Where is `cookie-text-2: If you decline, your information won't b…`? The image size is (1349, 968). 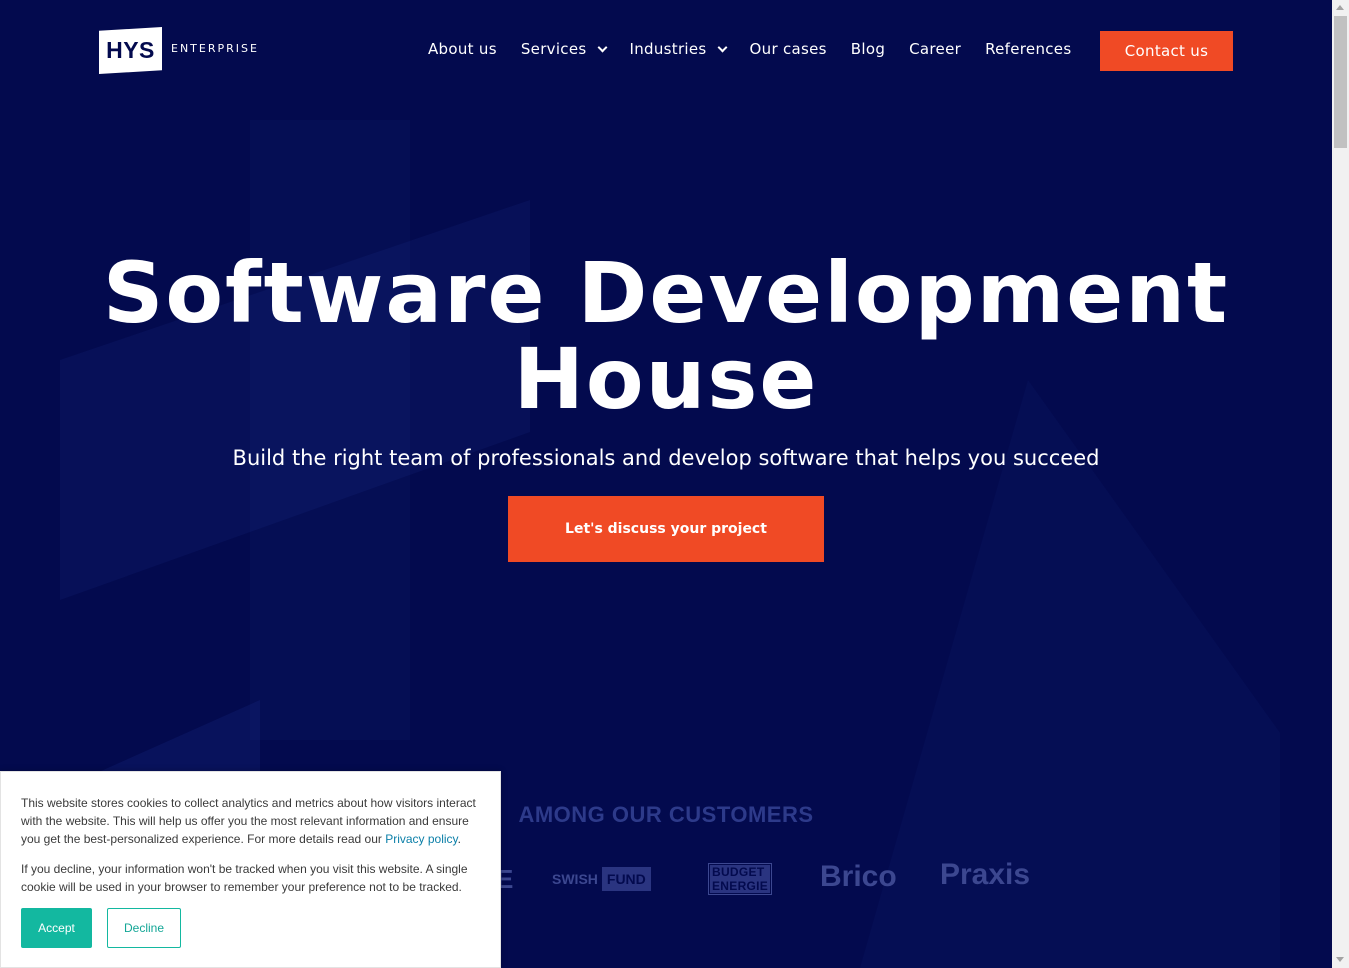
cookie-text-2: If you decline, your information won't b… is located at coordinates (244, 878).